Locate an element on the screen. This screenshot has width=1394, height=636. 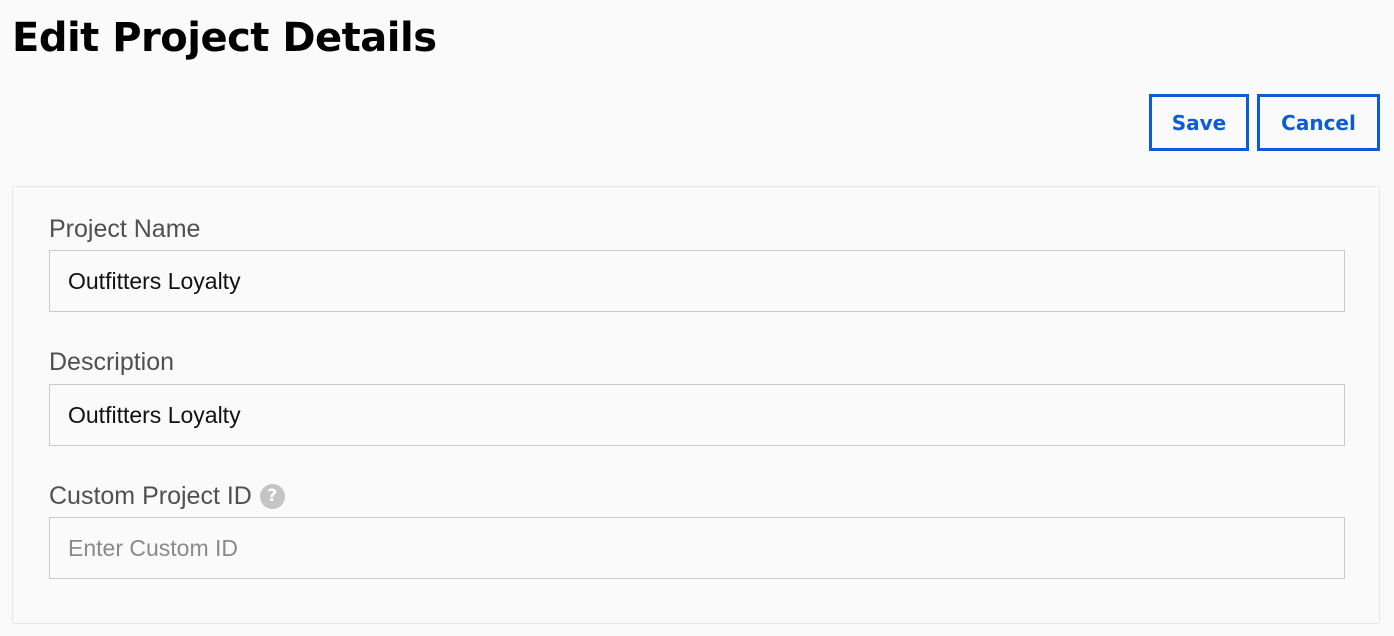
page-title: Edit Project Details is located at coordinates (224, 38).